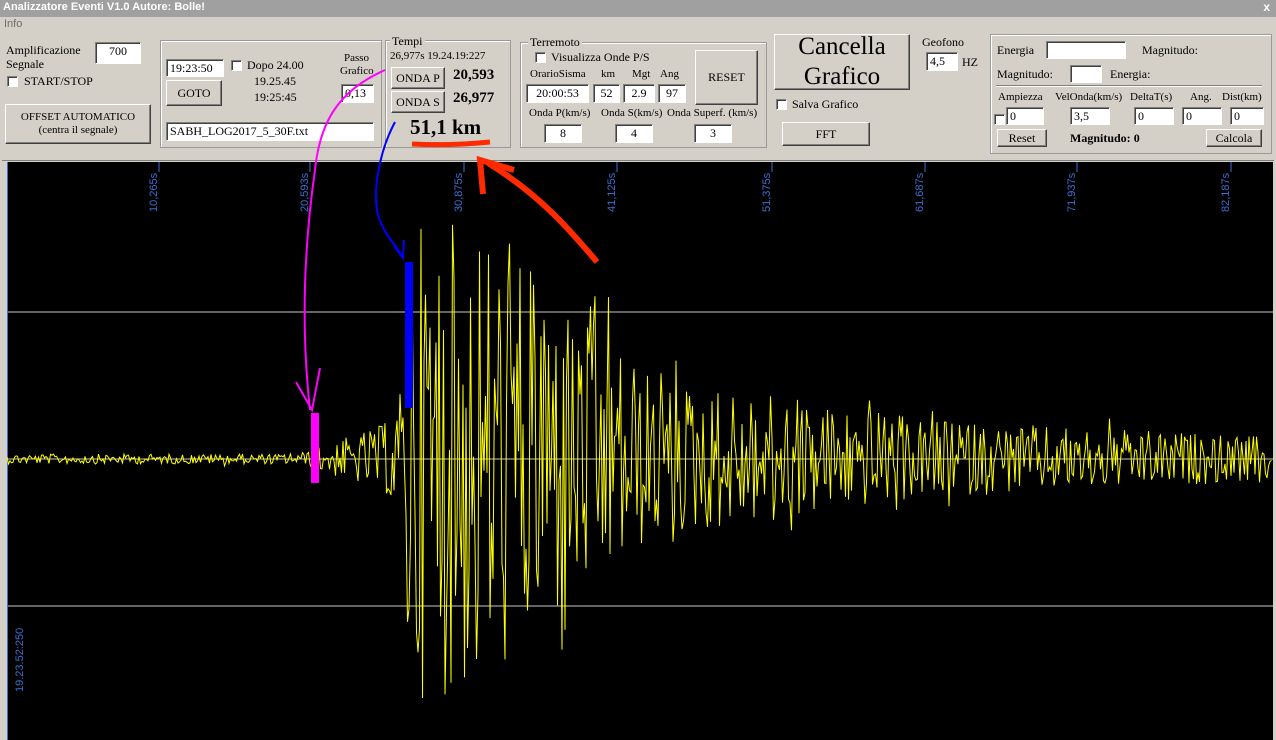 This screenshot has width=1276, height=740. Describe the element at coordinates (669, 74) in the screenshot. I see `col-ang: Ang` at that location.